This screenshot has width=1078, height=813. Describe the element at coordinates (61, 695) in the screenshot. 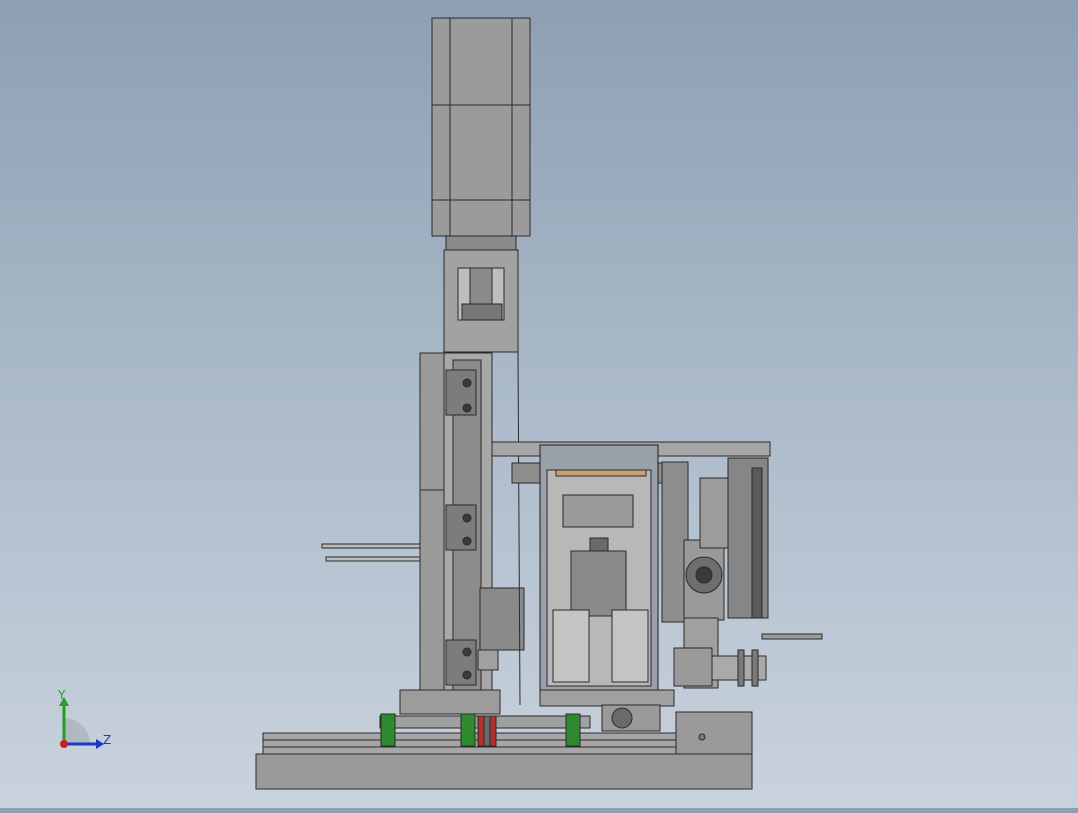

I see `y-axis-label: Y` at that location.